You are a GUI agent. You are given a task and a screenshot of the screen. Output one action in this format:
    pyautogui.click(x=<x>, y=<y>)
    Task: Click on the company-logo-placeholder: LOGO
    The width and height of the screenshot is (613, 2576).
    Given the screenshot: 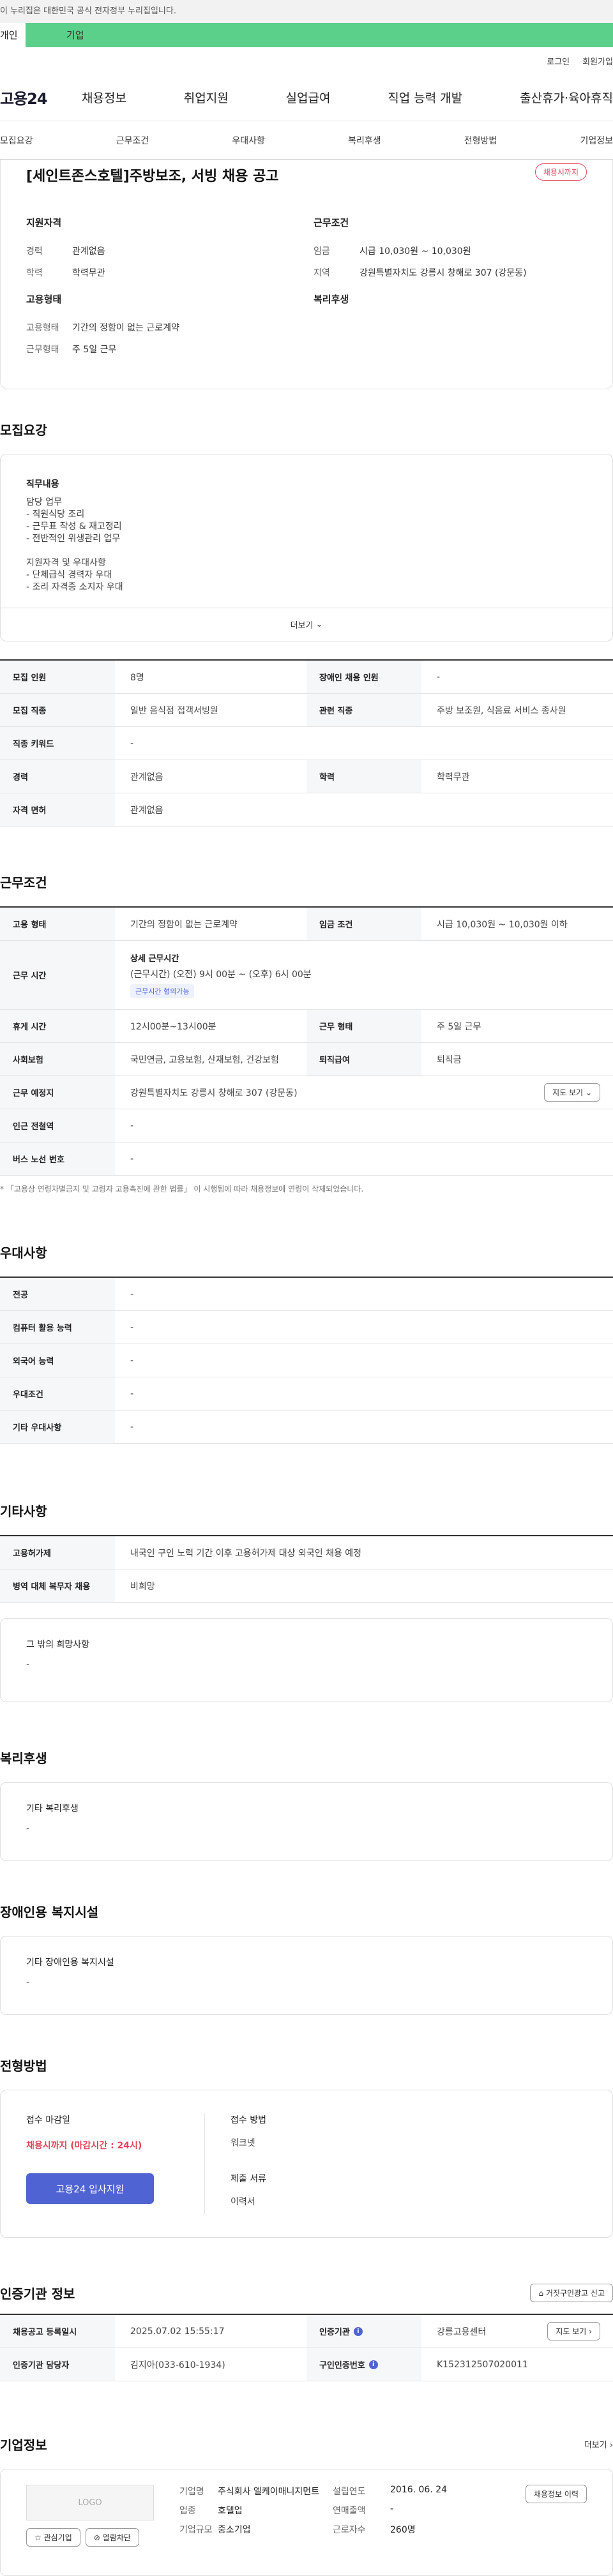 What is the action you would take?
    pyautogui.click(x=90, y=2502)
    